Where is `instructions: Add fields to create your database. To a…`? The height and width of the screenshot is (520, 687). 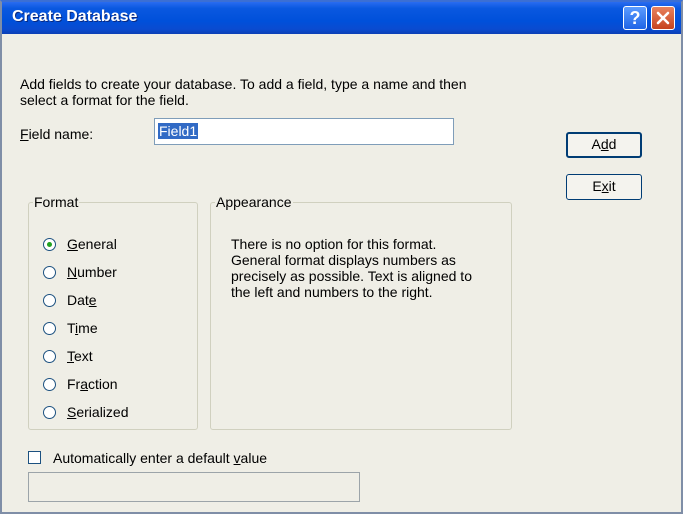
instructions: Add fields to create your database. To a… is located at coordinates (280, 92).